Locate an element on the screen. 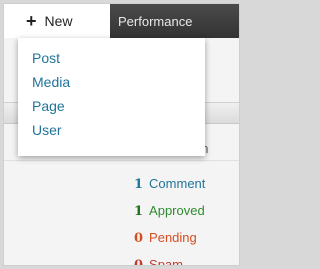  approved-count-link: 1 Approved is located at coordinates (169, 213).